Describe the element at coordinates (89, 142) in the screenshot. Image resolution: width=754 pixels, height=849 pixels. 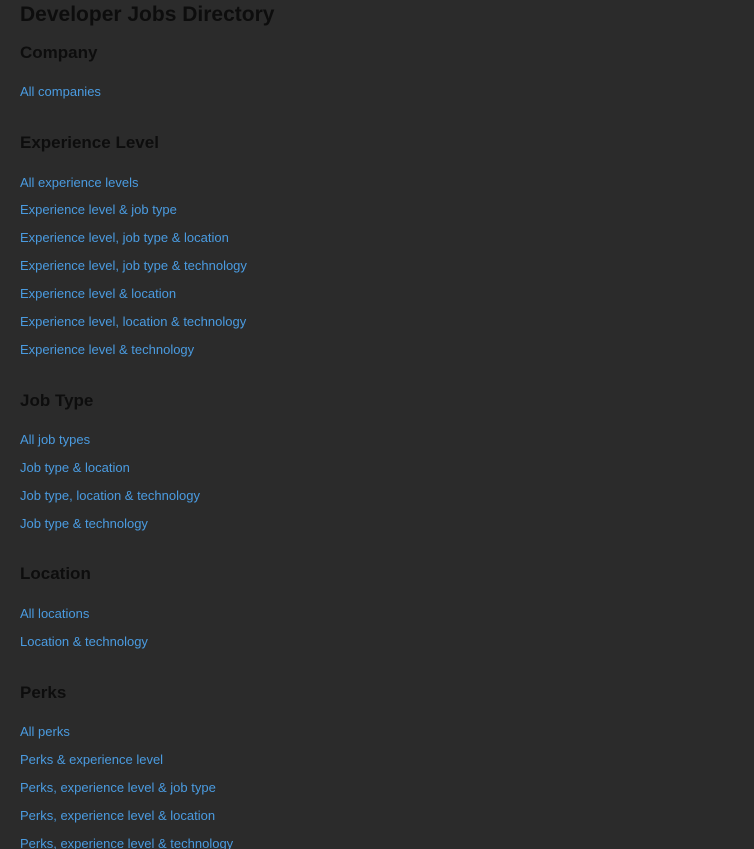
I see `section-heading-experience-level: Experience Level` at that location.